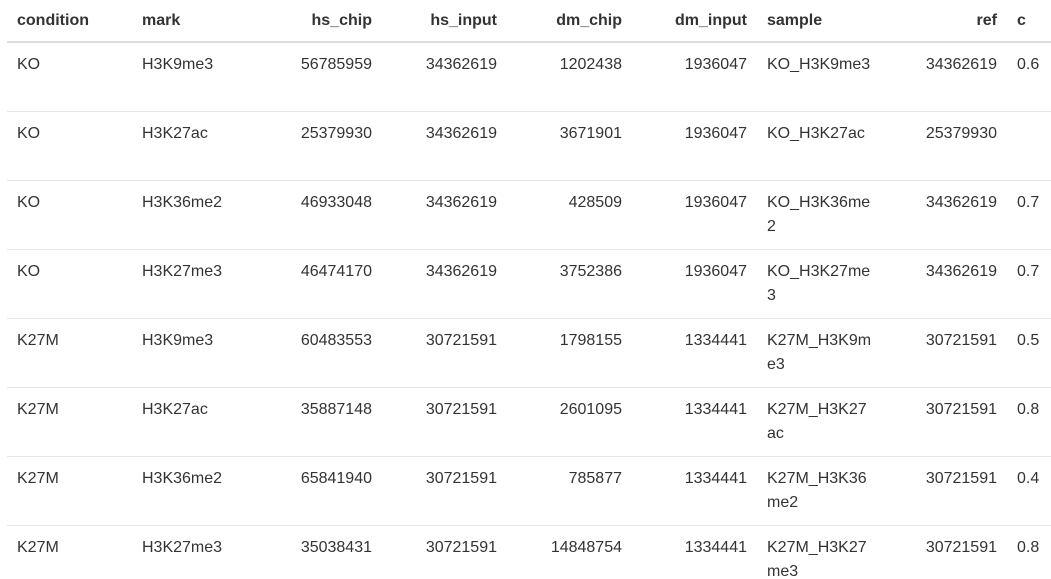  I want to click on cell-sample: K27M_H3K9me3, so click(819, 352).